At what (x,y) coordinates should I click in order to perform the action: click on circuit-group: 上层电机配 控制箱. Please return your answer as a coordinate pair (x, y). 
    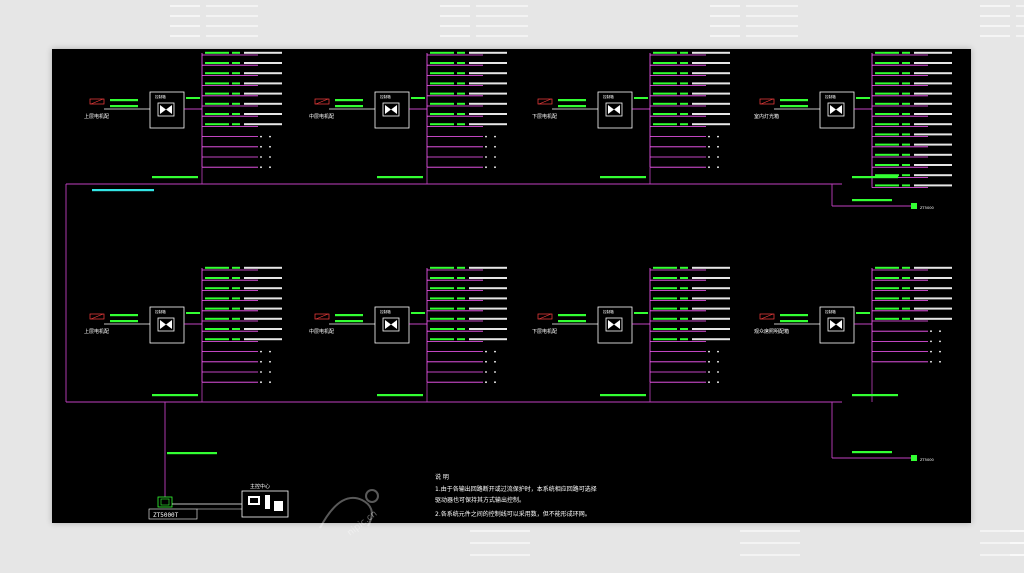
    Looking at the image, I should click on (183, 117).